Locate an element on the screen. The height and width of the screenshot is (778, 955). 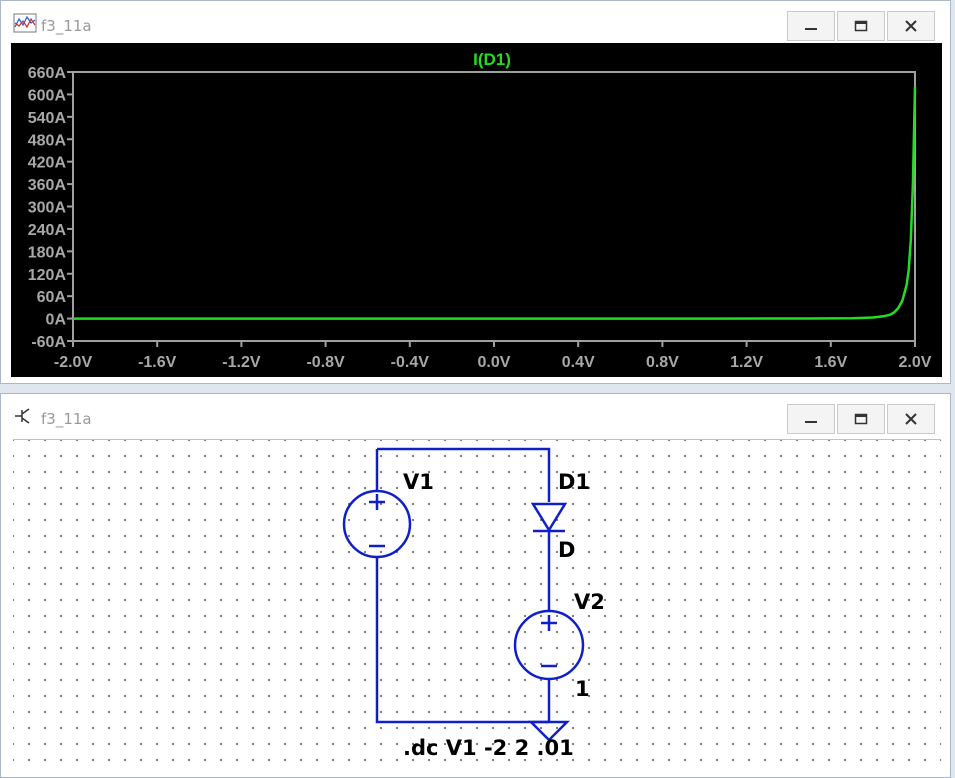
x-tick-label: 0.0V is located at coordinates (494, 362).